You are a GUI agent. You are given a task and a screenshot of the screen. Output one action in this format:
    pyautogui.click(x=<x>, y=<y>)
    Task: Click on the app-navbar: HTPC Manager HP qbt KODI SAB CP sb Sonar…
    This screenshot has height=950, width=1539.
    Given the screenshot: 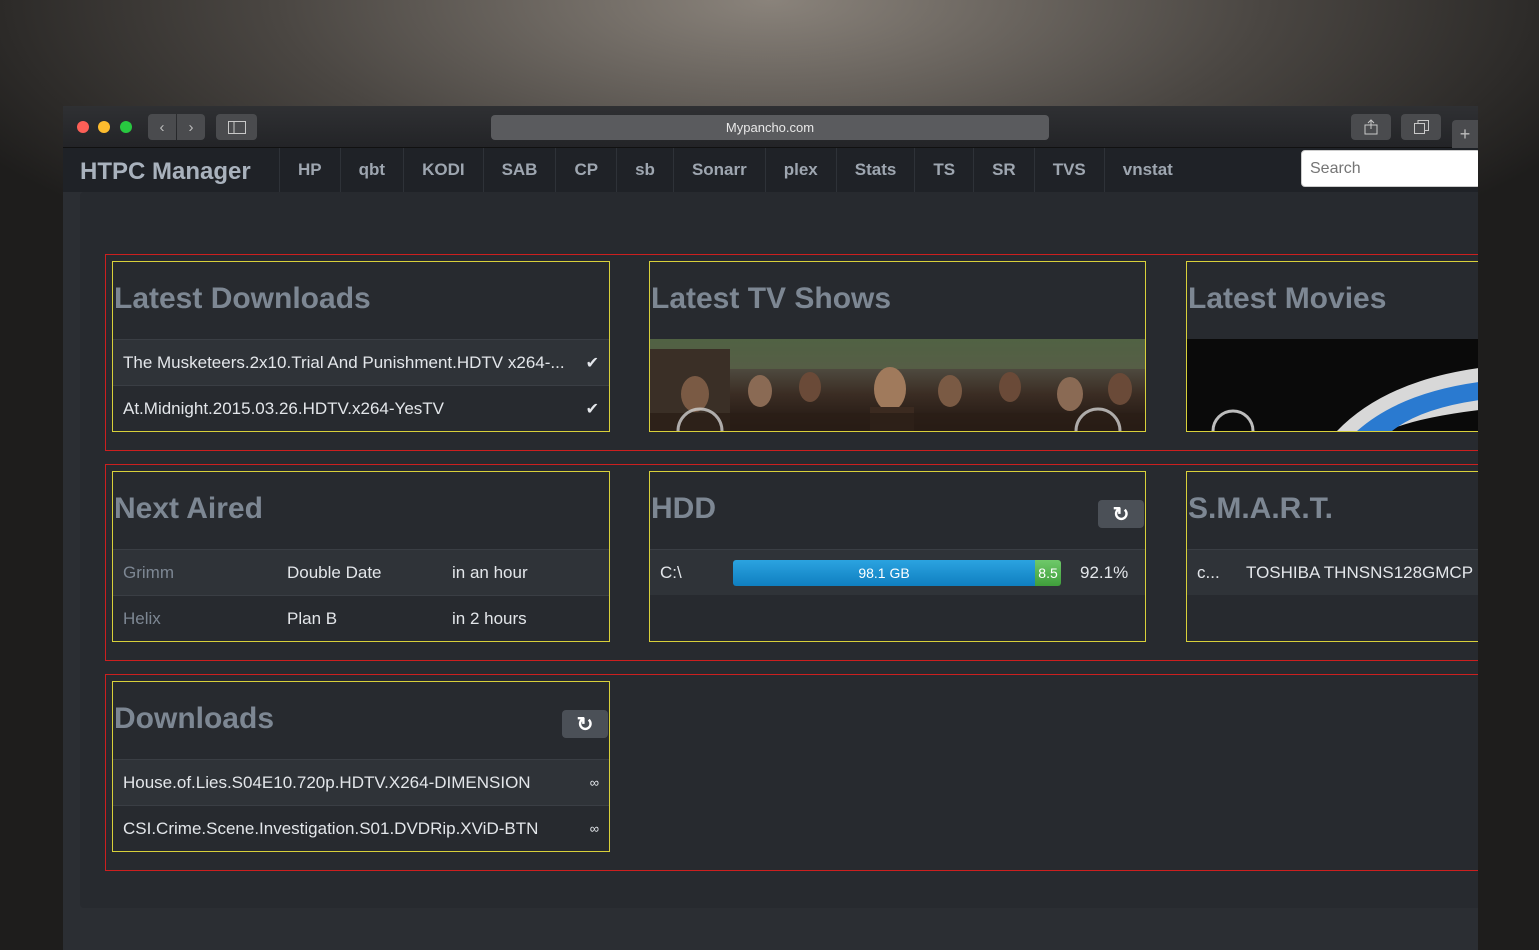 What is the action you would take?
    pyautogui.click(x=770, y=170)
    